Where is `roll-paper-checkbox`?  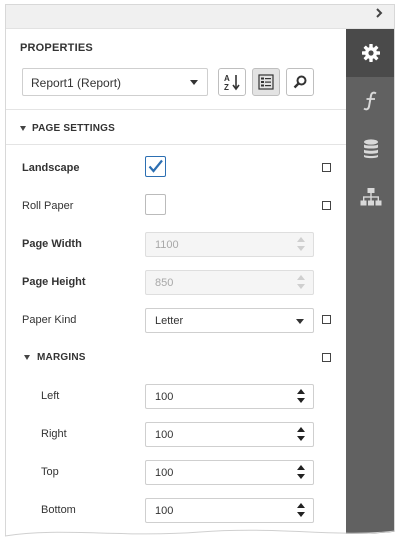 roll-paper-checkbox is located at coordinates (155, 204).